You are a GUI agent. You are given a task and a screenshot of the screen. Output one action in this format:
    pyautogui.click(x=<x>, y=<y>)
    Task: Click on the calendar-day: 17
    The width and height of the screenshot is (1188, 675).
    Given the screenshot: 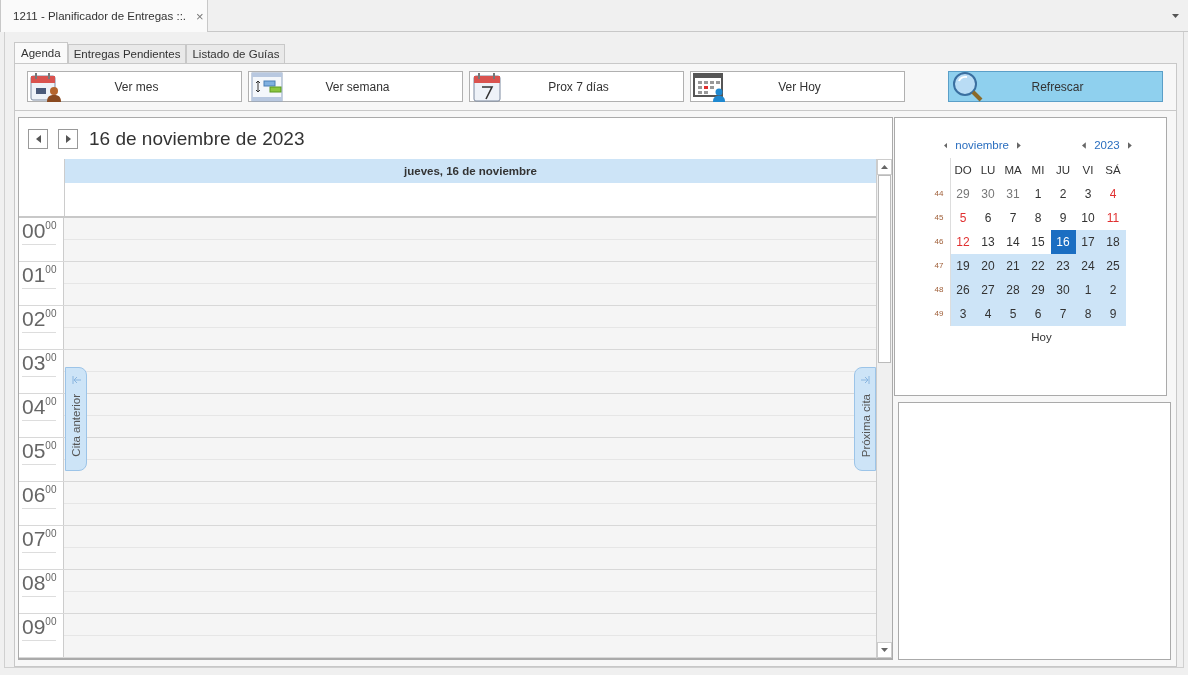 What is the action you would take?
    pyautogui.click(x=1088, y=242)
    